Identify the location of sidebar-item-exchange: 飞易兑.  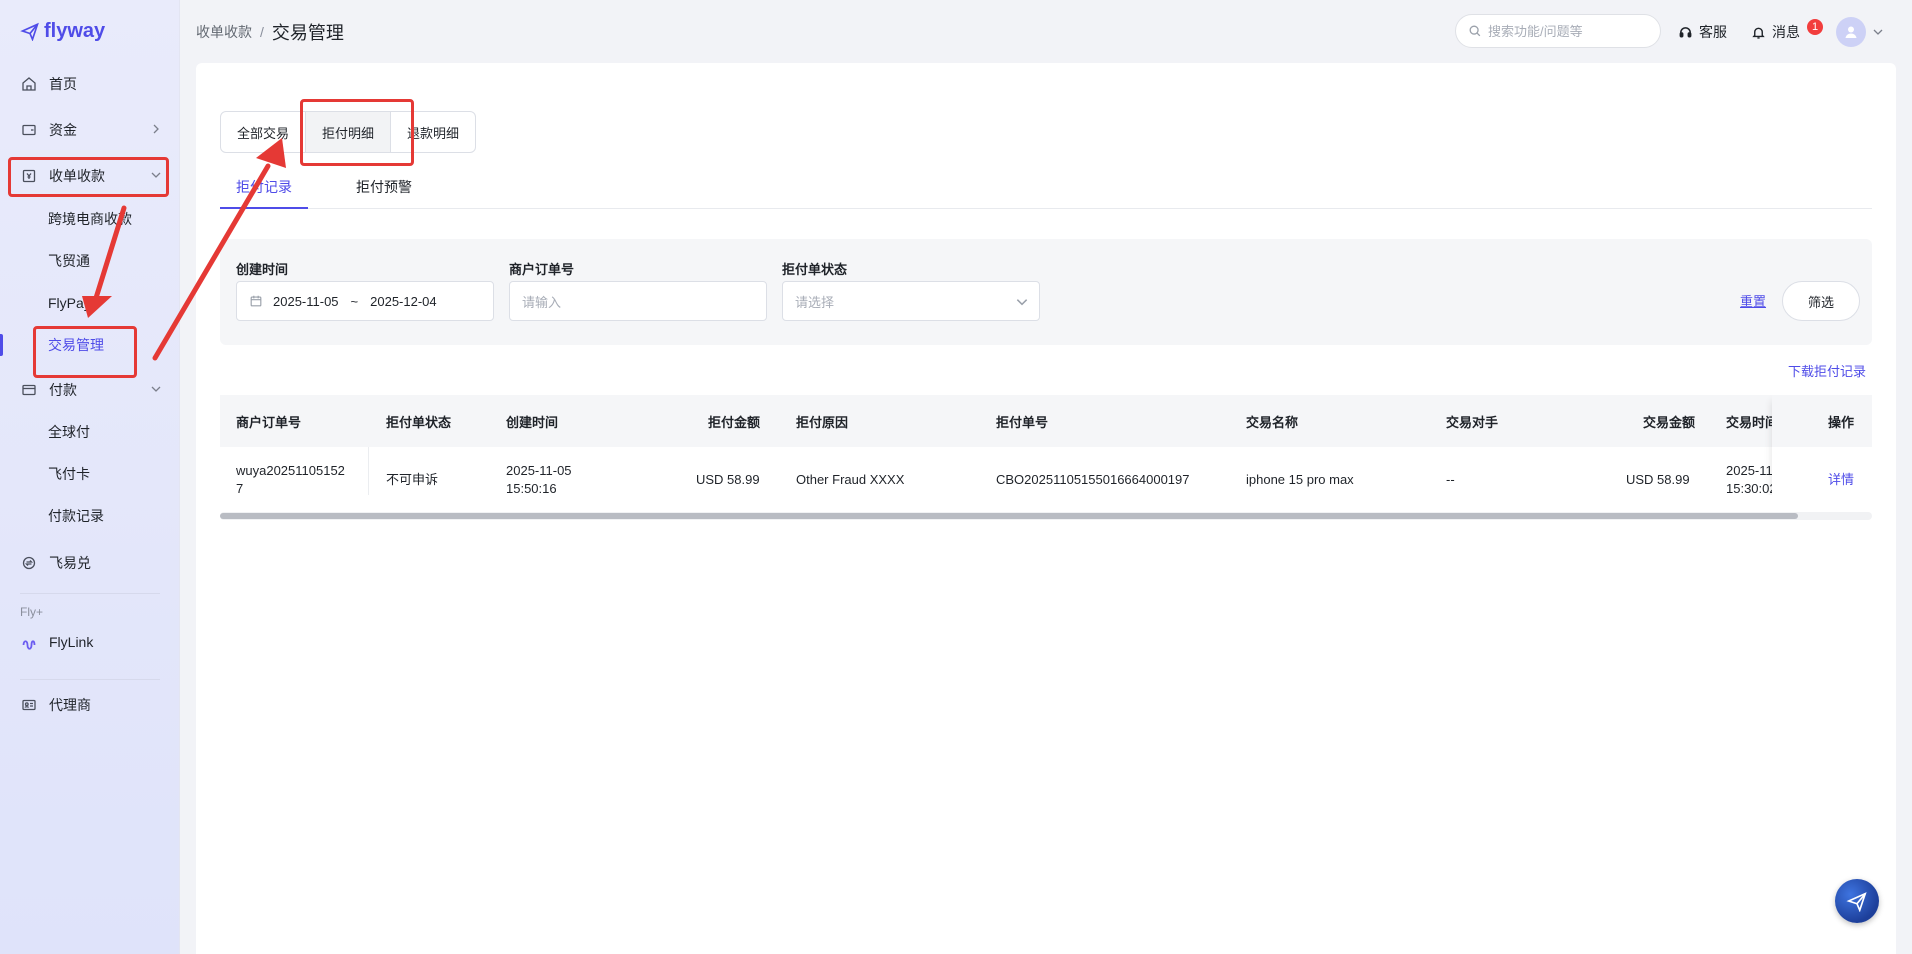
(90, 563).